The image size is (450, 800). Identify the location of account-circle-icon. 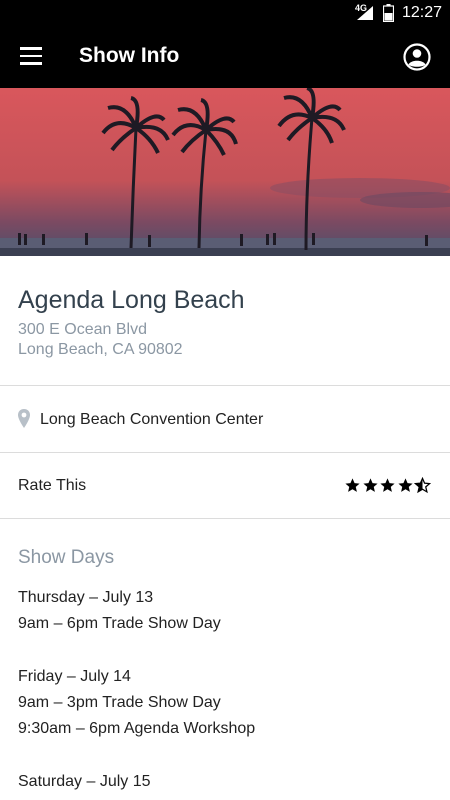
(417, 57).